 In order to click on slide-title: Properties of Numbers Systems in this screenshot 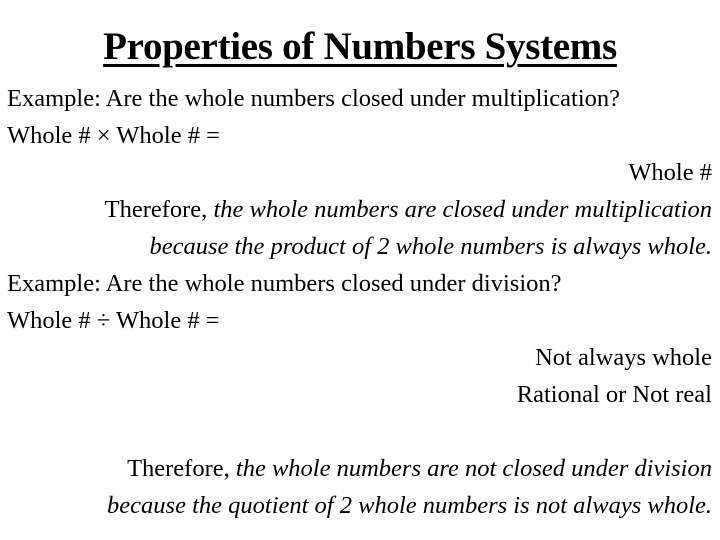, I will do `click(360, 47)`.